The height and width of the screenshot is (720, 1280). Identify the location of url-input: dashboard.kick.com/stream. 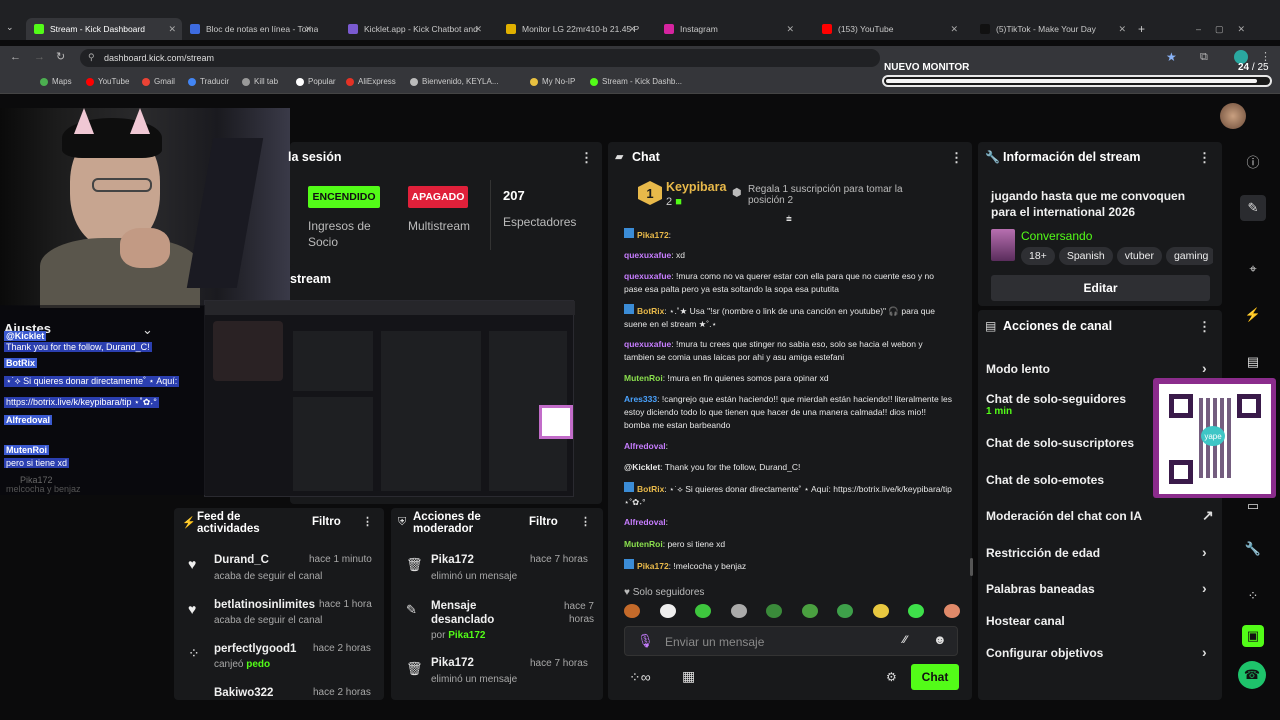
(480, 58).